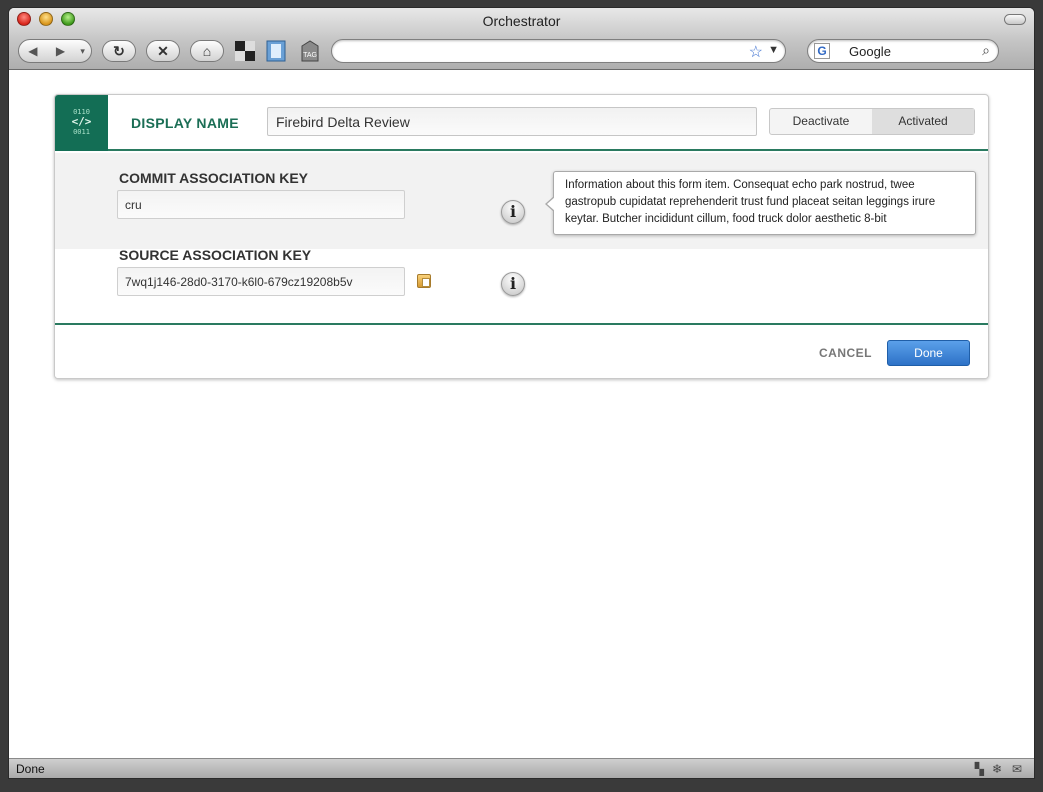 Image resolution: width=1043 pixels, height=792 pixels. Describe the element at coordinates (997, 769) in the screenshot. I see `snowflake-icon: ❄` at that location.